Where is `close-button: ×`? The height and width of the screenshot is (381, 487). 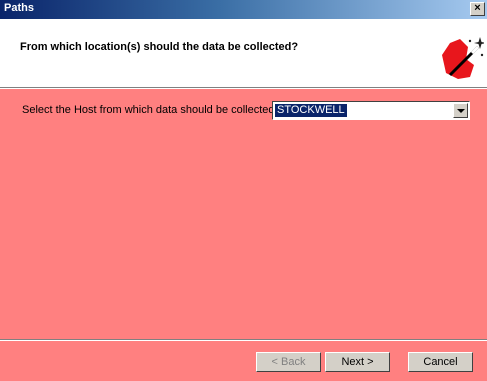 close-button: × is located at coordinates (477, 9).